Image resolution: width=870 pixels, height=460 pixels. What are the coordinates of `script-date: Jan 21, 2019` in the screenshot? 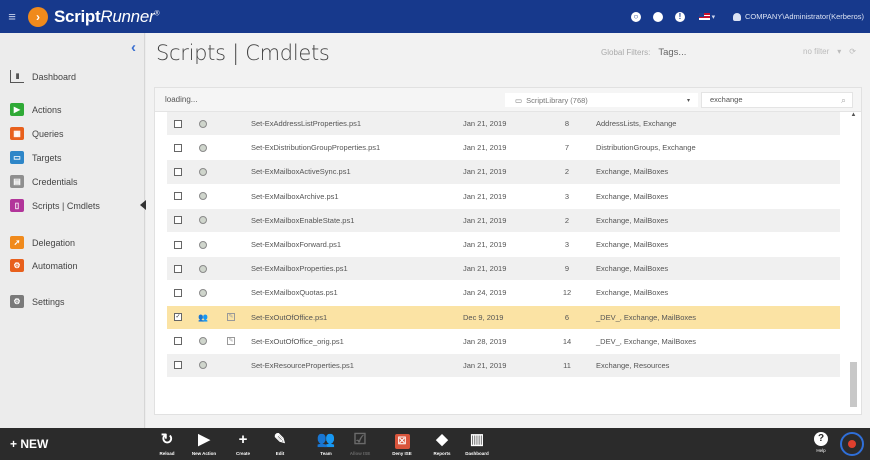 It's located at (485, 269).